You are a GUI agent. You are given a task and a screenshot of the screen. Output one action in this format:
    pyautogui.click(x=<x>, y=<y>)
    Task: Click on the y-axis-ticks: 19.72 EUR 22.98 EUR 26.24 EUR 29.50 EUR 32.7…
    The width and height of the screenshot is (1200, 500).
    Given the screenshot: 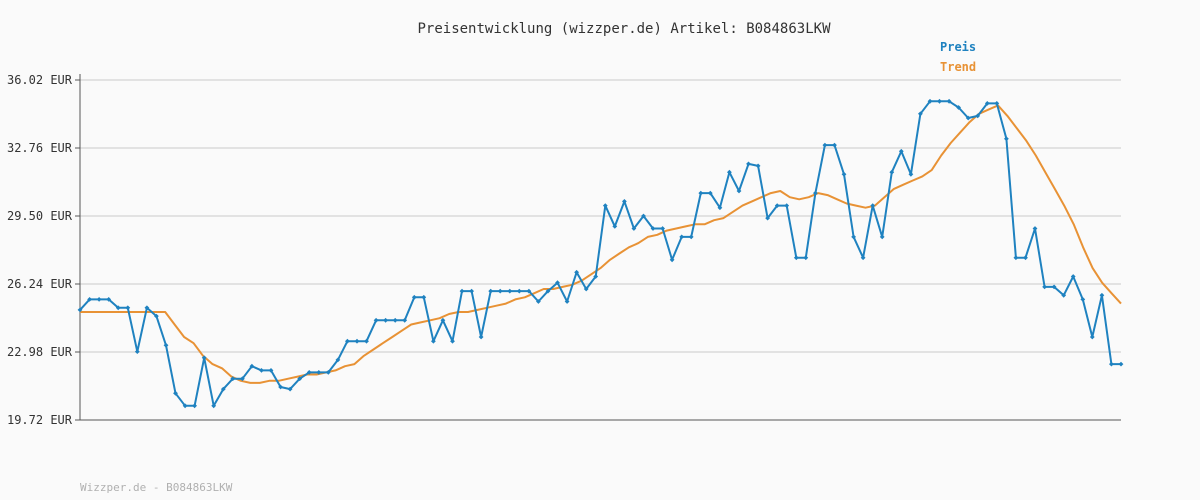 What is the action you would take?
    pyautogui.click(x=40, y=250)
    